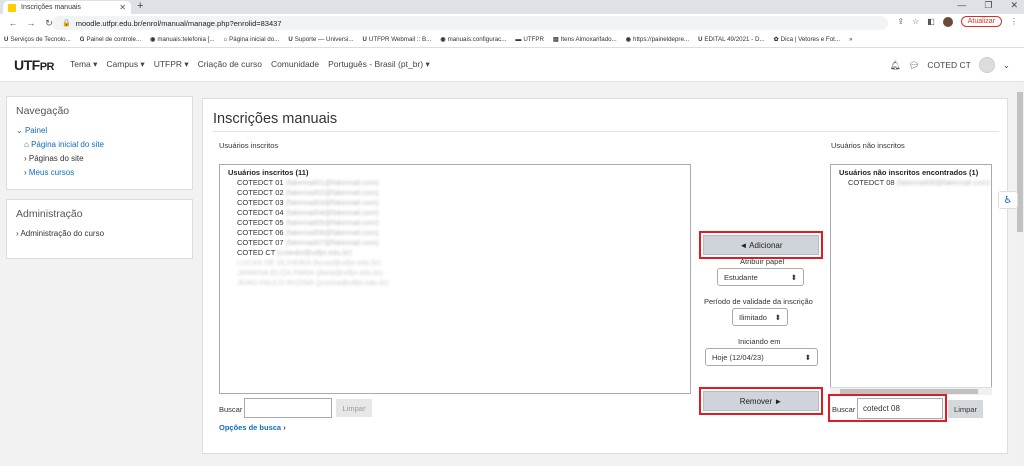 This screenshot has height=466, width=1024. What do you see at coordinates (43, 111) in the screenshot?
I see `navigation-block-title: Navegação` at bounding box center [43, 111].